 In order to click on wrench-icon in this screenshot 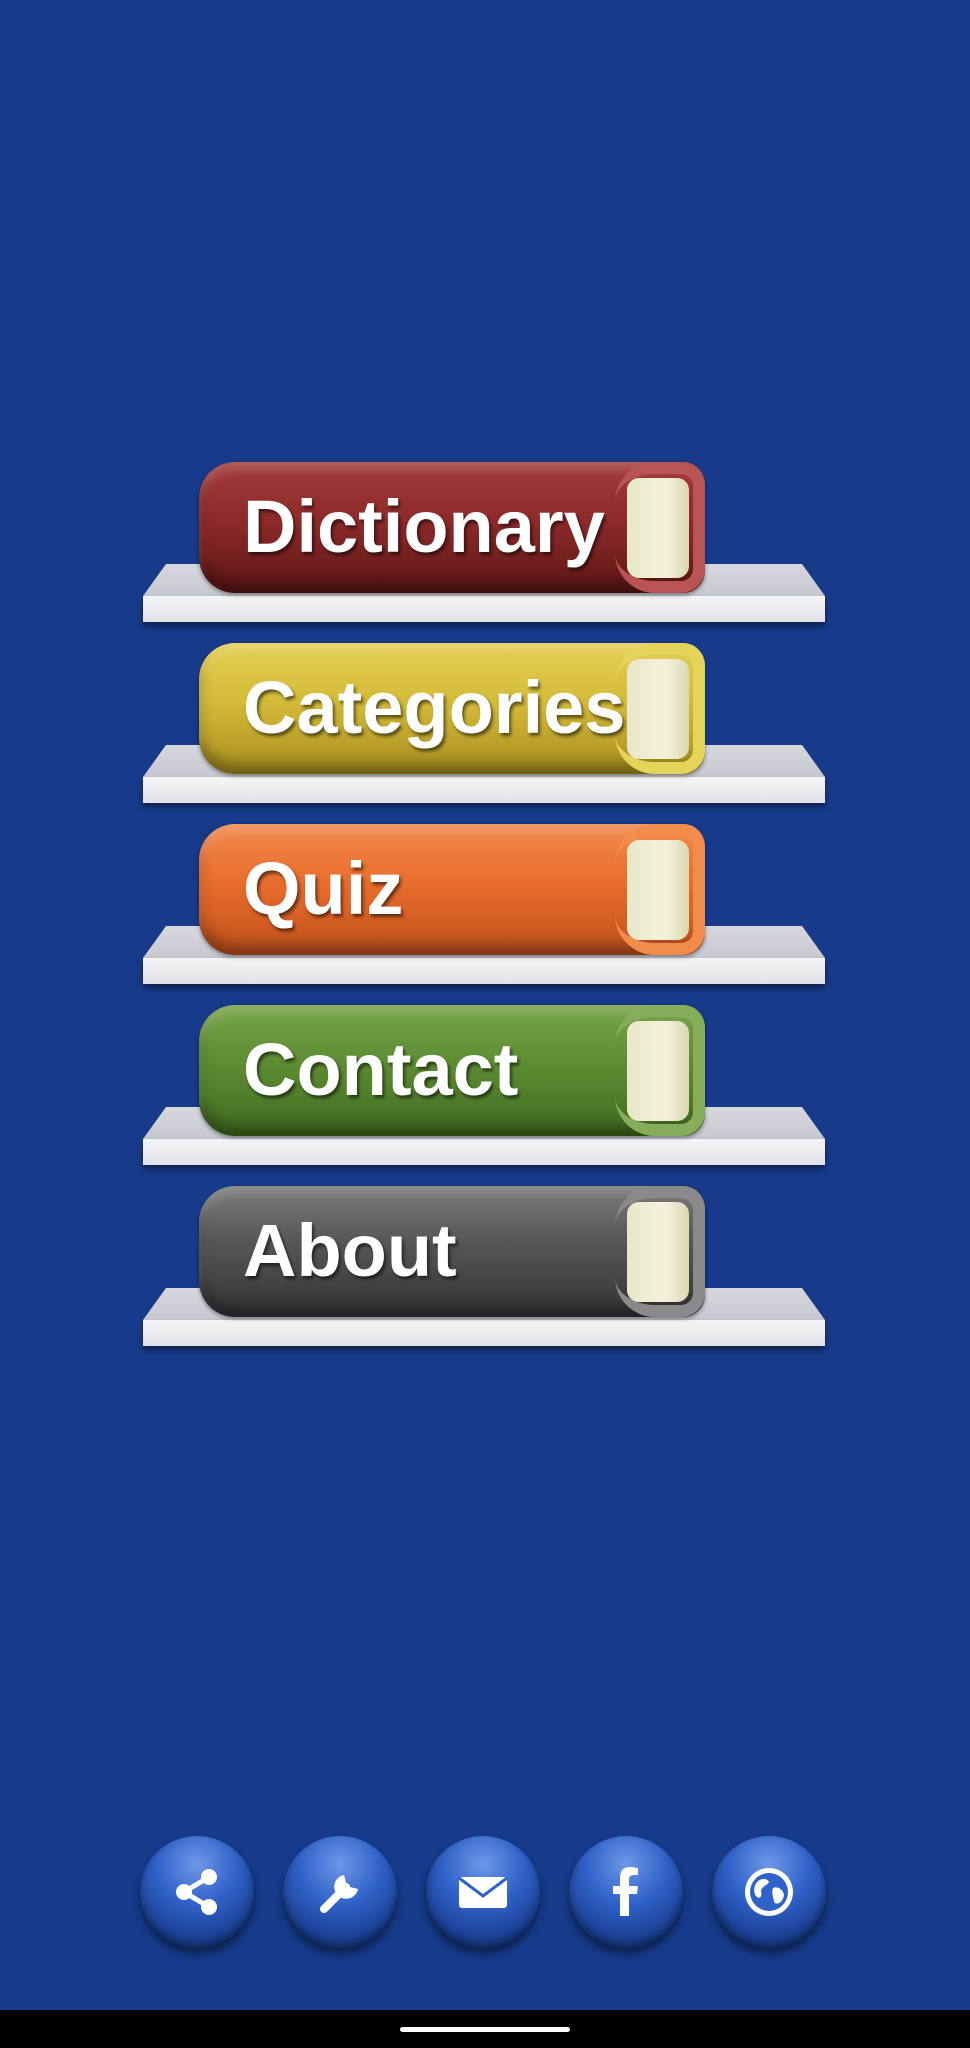, I will do `click(339, 1894)`.